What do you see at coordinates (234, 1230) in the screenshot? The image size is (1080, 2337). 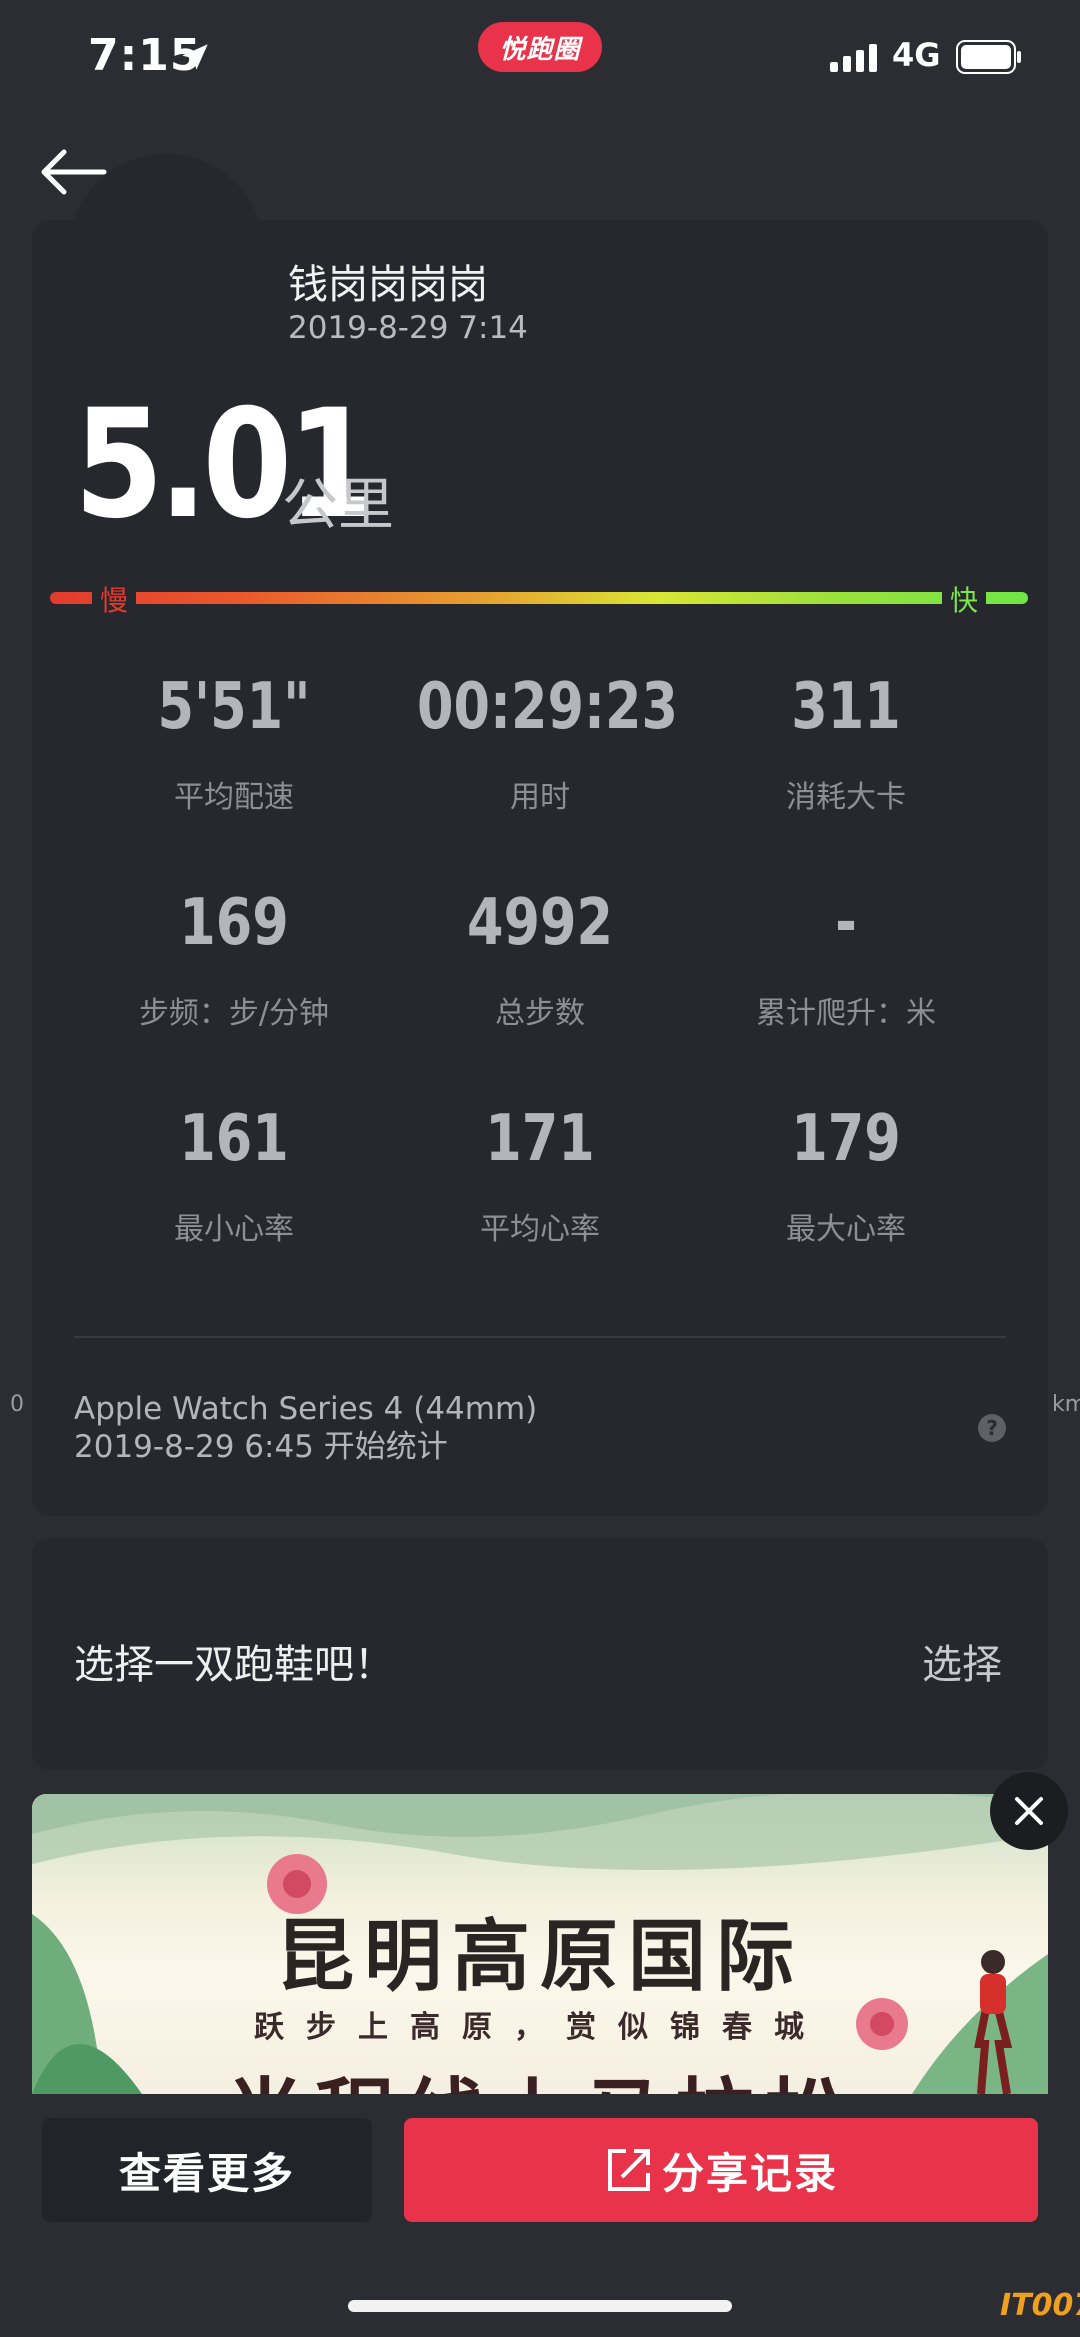 I see `stat-label: 最小心率` at bounding box center [234, 1230].